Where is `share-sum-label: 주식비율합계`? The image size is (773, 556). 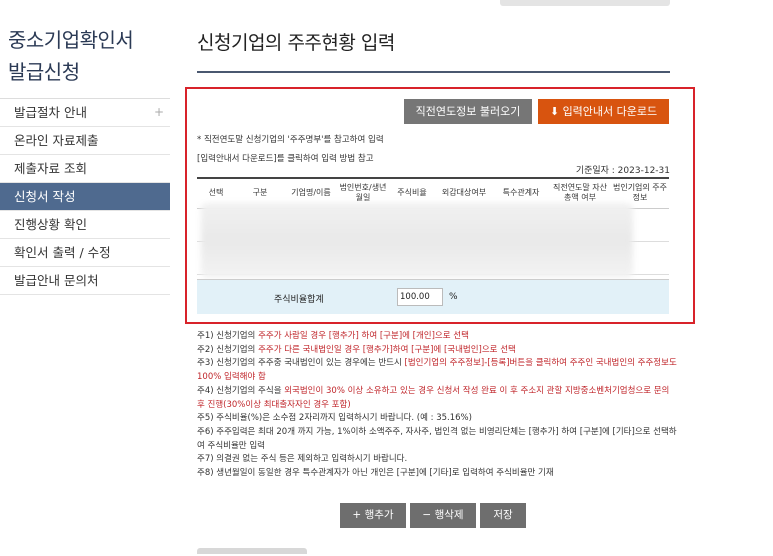
share-sum-label: 주식비율합계 is located at coordinates (299, 300).